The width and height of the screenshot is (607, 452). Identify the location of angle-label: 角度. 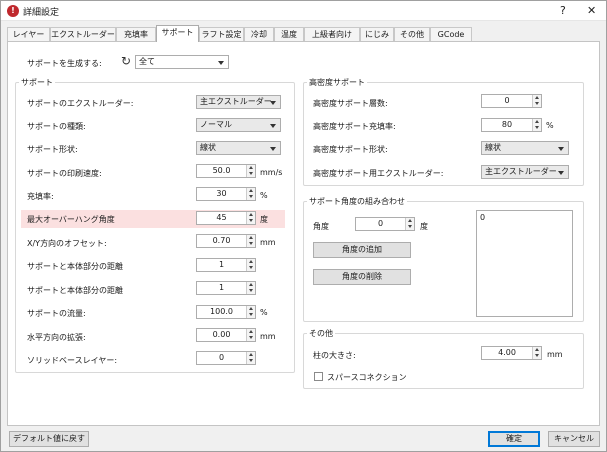
(321, 226).